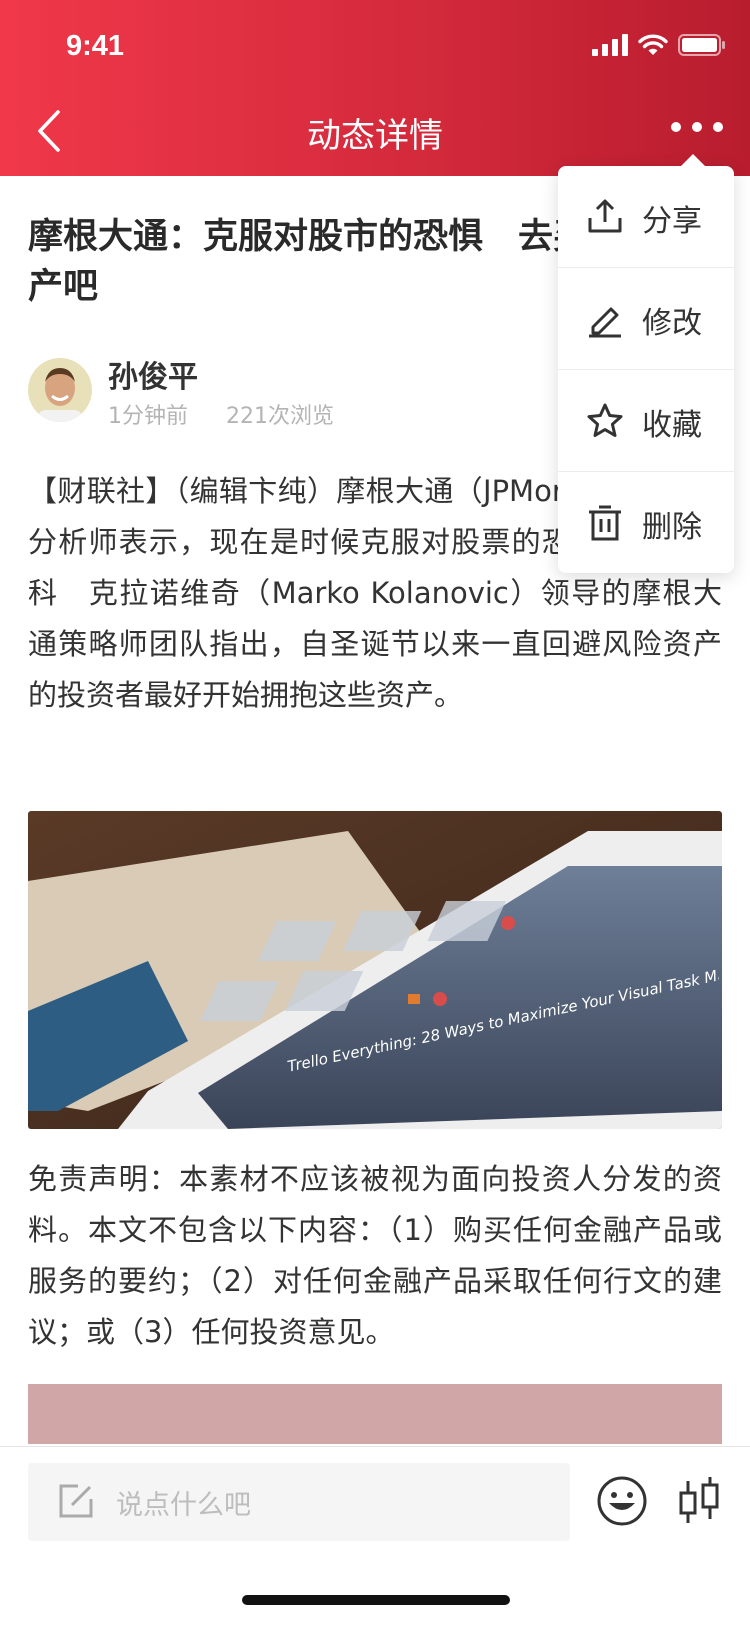 The width and height of the screenshot is (750, 1625). I want to click on menu-item-delete: 删除, so click(646, 522).